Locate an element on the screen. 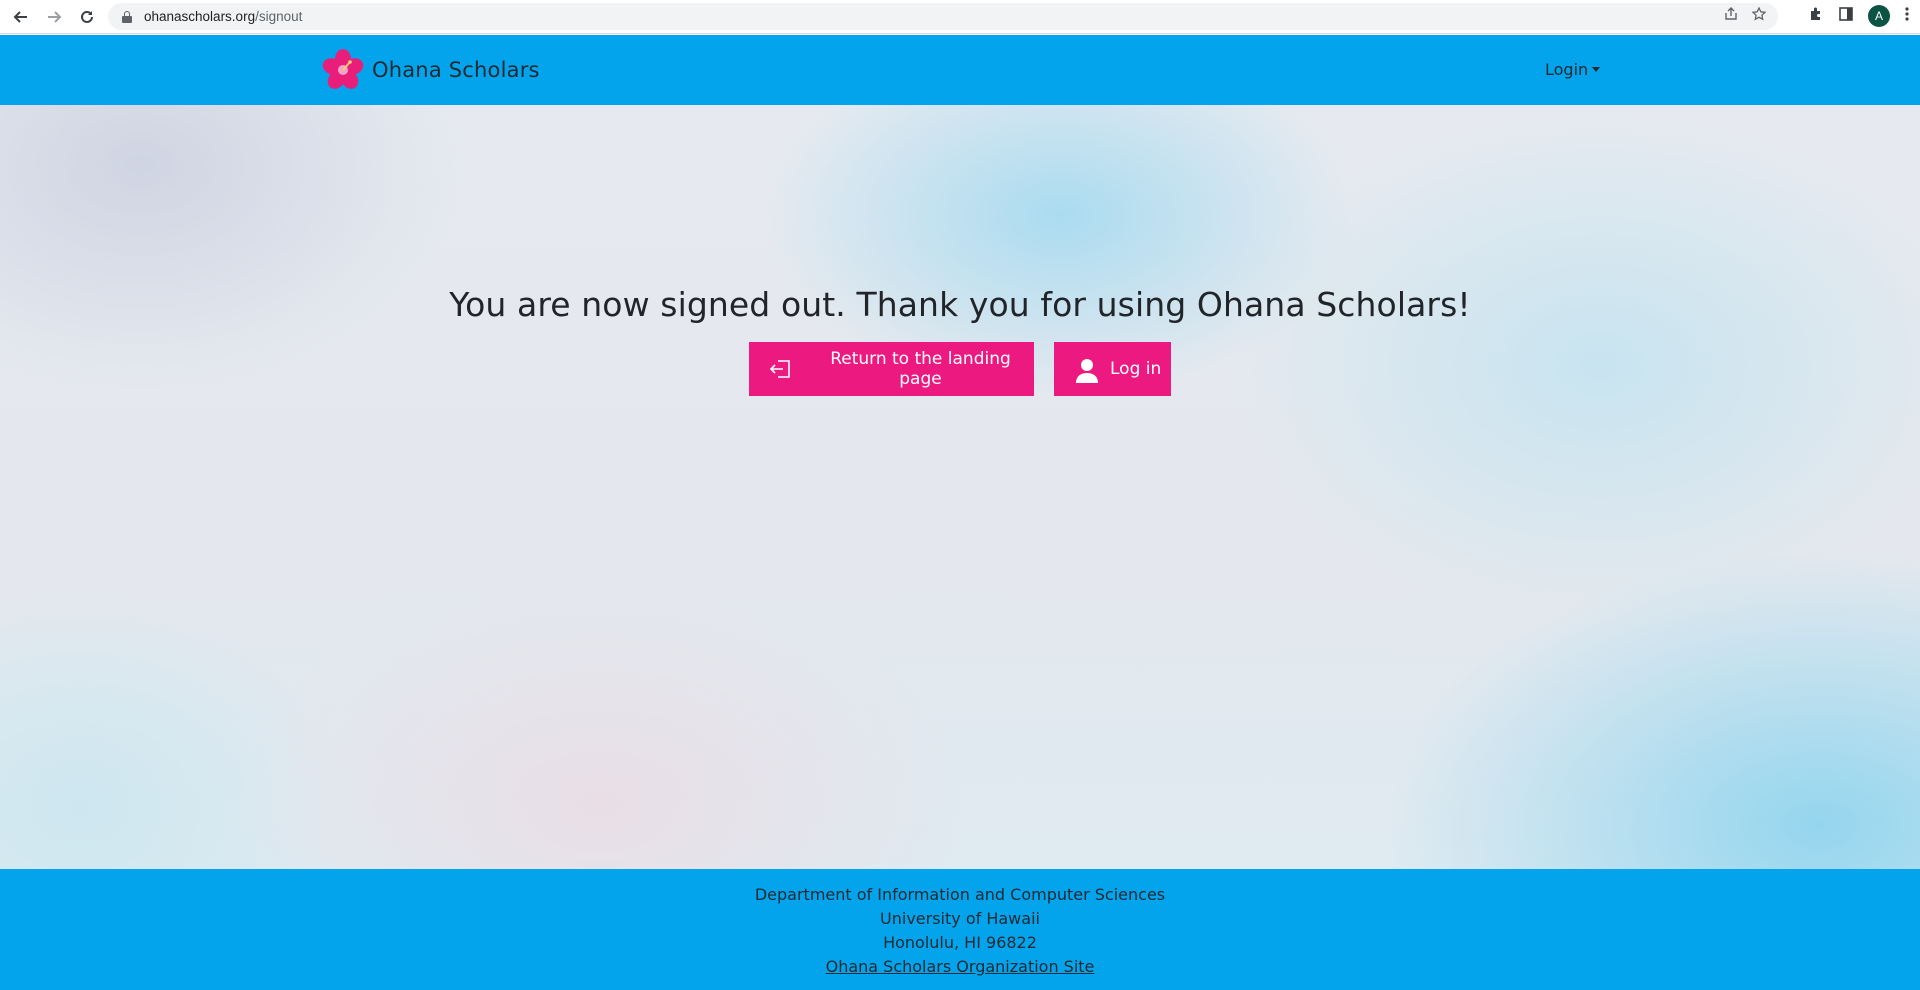 The image size is (1920, 990). site-navbar: Ohana Scholars Login is located at coordinates (960, 70).